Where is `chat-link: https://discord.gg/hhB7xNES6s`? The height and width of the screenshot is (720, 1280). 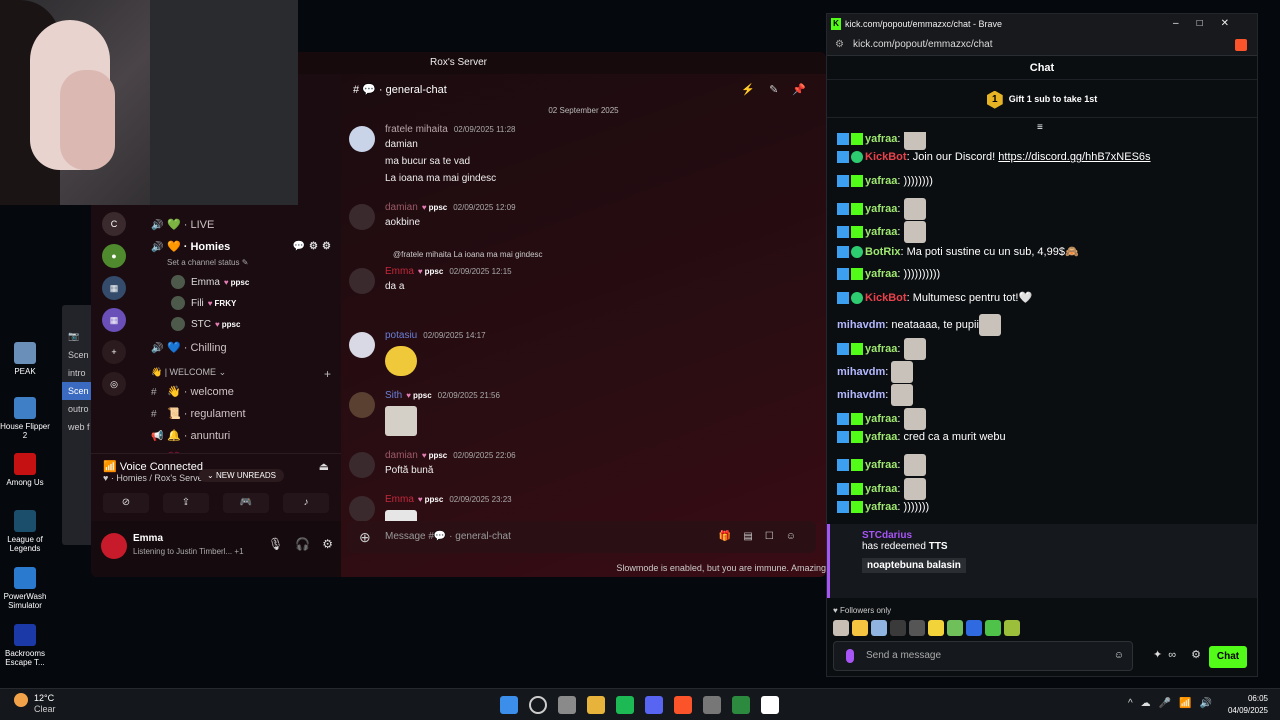 chat-link: https://discord.gg/hhB7xNES6s is located at coordinates (1074, 157).